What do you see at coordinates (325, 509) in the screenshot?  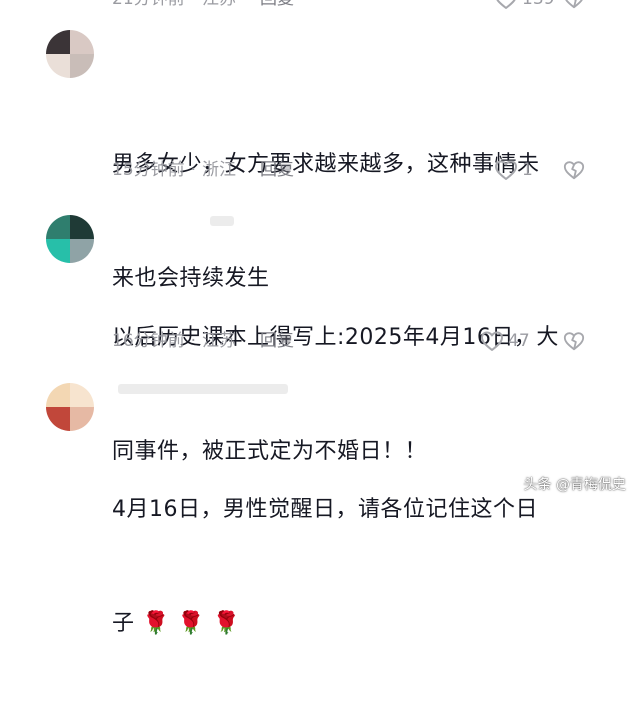 I see `comment-text-line: 4月16日，男性觉醒日，请各位记住这个日` at bounding box center [325, 509].